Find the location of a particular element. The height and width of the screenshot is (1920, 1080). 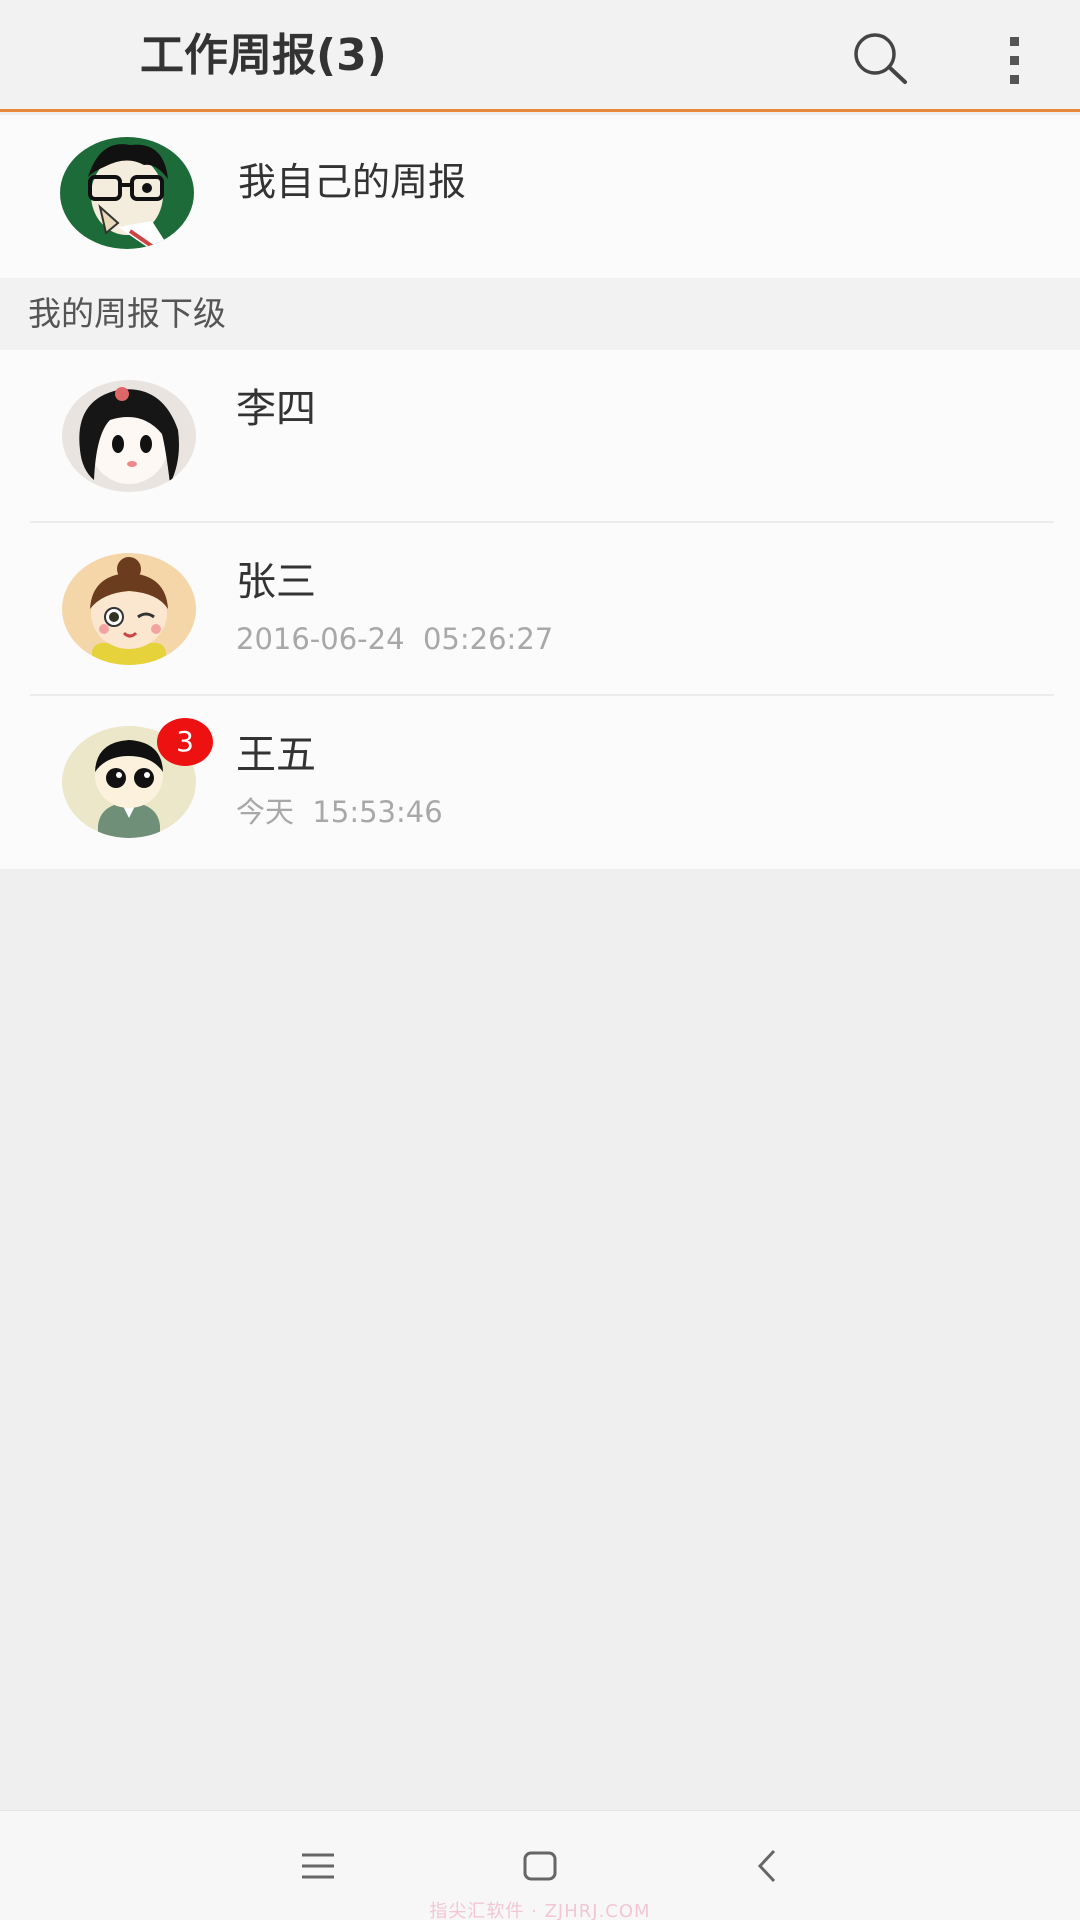

watermark: 指尖汇软件 · ZJHRJ.COM is located at coordinates (540, 1910).